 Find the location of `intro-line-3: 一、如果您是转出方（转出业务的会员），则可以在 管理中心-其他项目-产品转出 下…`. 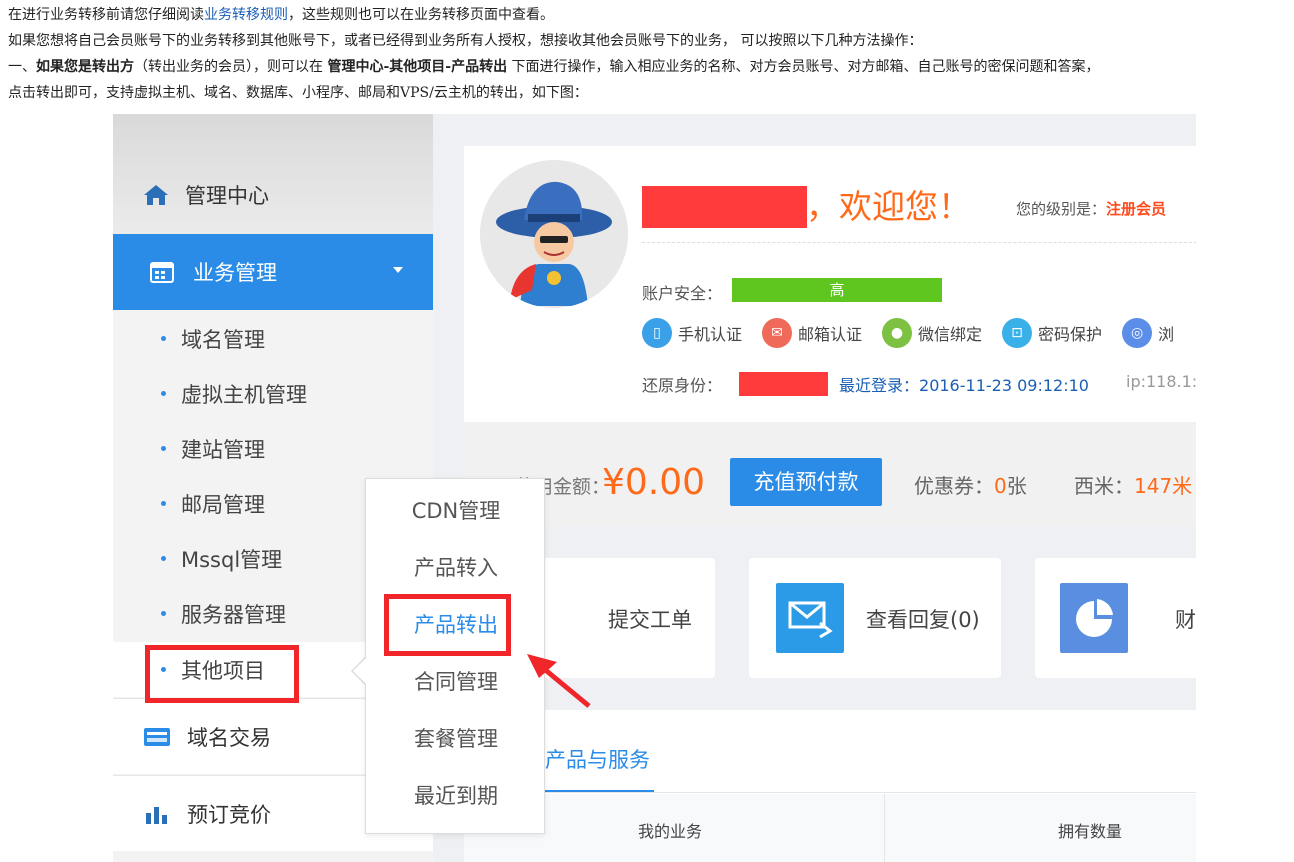

intro-line-3: 一、如果您是转出方（转出业务的会员），则可以在 管理中心-其他项目-产品转出 下… is located at coordinates (554, 67).